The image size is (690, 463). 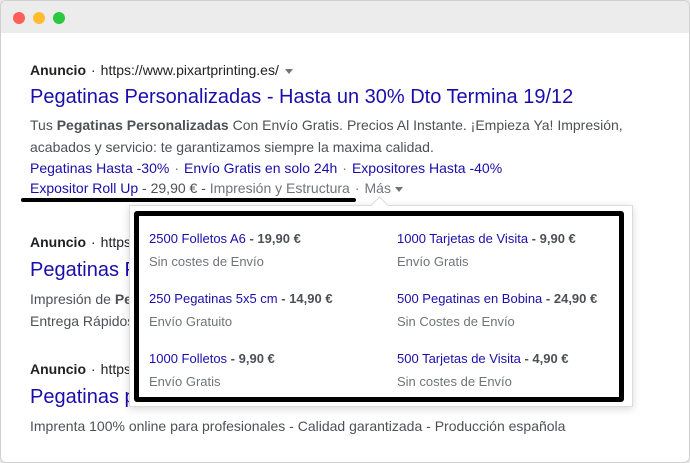 What do you see at coordinates (326, 70) in the screenshot?
I see `ad-header: Anuncio · https://www.pixartprinting.es/` at bounding box center [326, 70].